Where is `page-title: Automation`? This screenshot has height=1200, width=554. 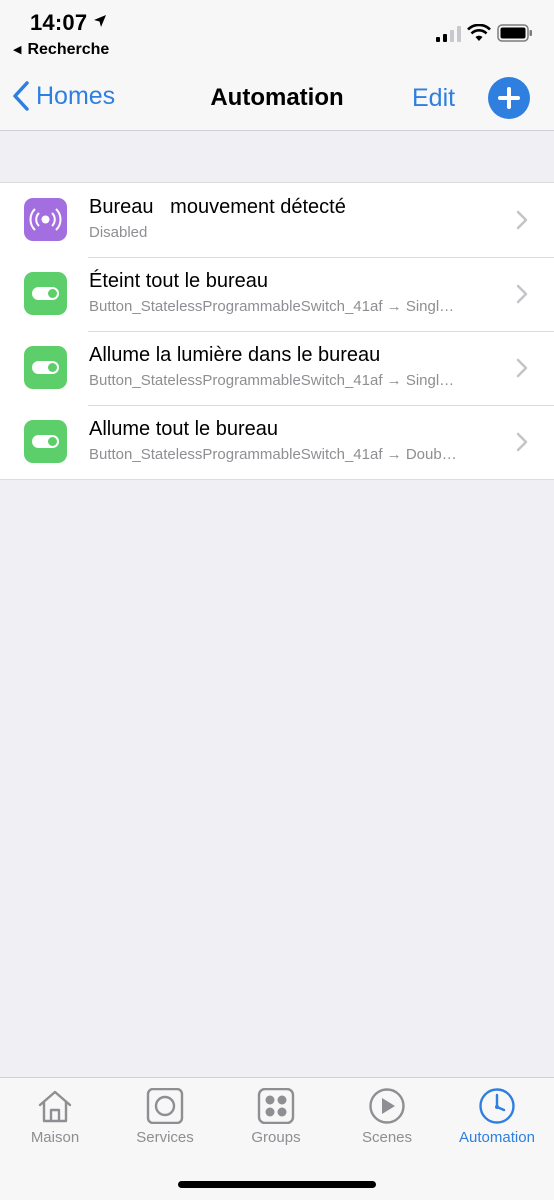 page-title: Automation is located at coordinates (277, 97).